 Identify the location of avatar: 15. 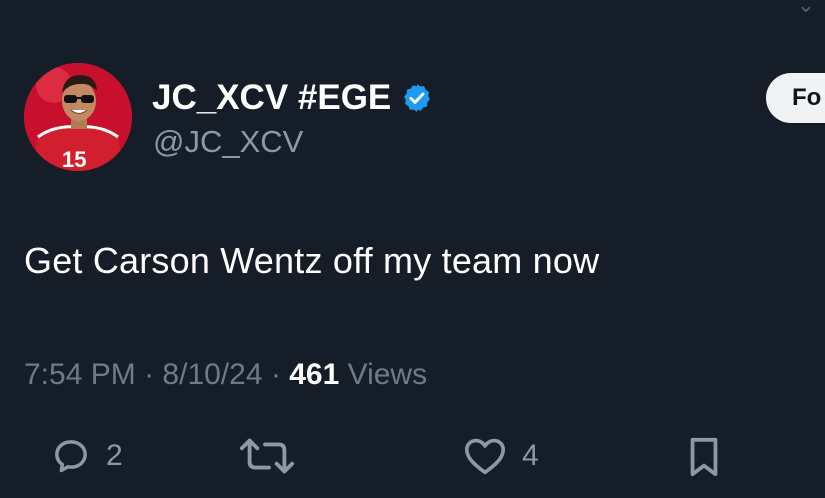
(78, 117).